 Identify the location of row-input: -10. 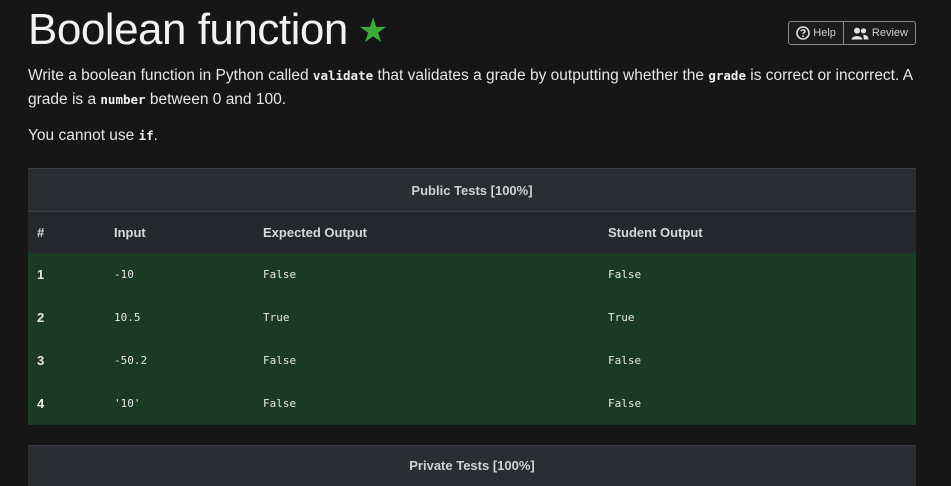
(187, 274).